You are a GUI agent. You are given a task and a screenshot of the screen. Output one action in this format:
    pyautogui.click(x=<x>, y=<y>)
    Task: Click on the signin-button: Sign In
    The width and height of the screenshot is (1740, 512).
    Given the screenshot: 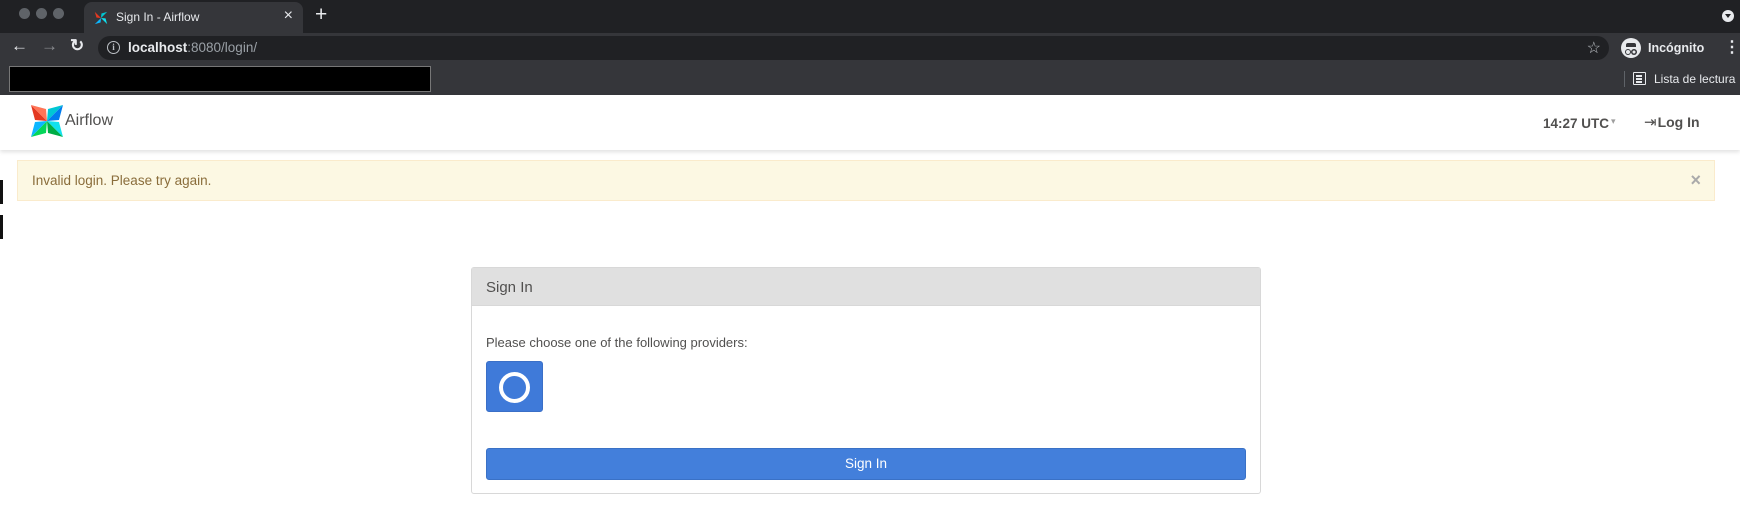 What is the action you would take?
    pyautogui.click(x=866, y=464)
    